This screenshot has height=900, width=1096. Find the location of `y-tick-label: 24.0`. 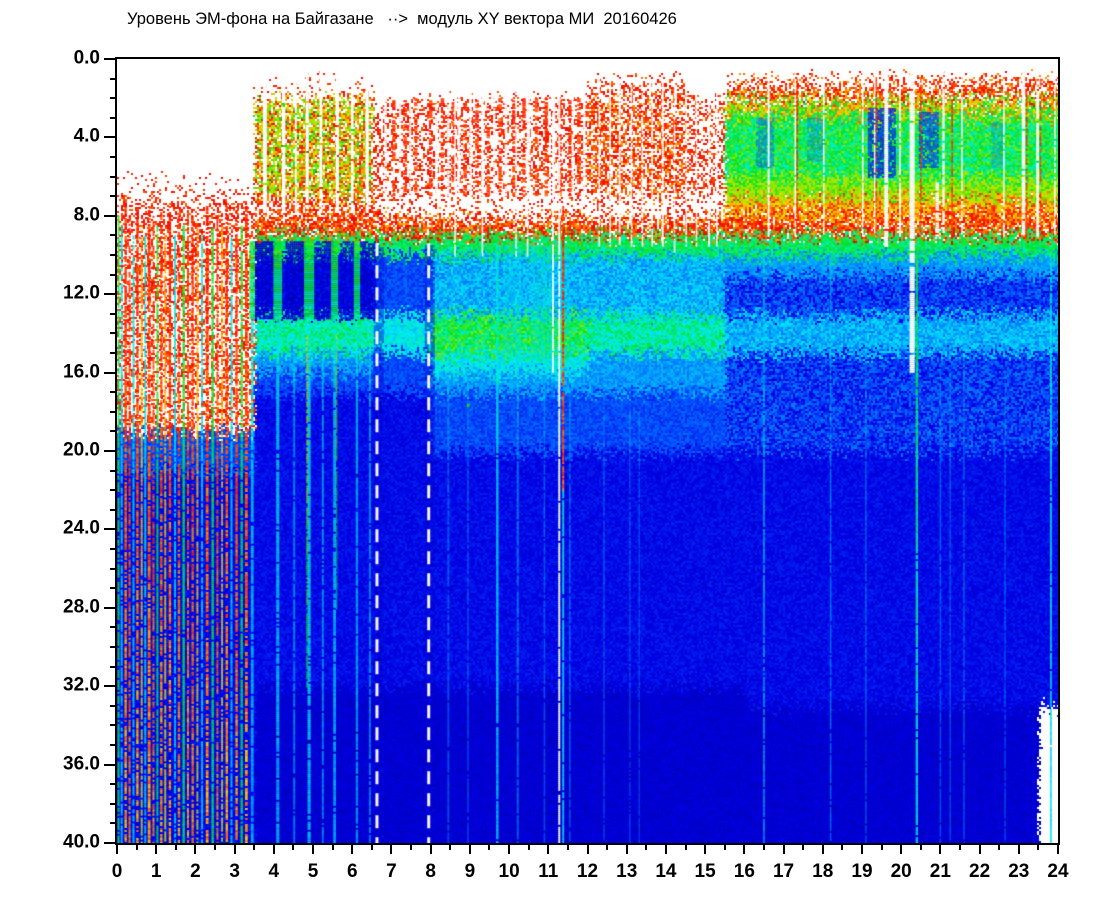

y-tick-label: 24.0 is located at coordinates (81, 528).